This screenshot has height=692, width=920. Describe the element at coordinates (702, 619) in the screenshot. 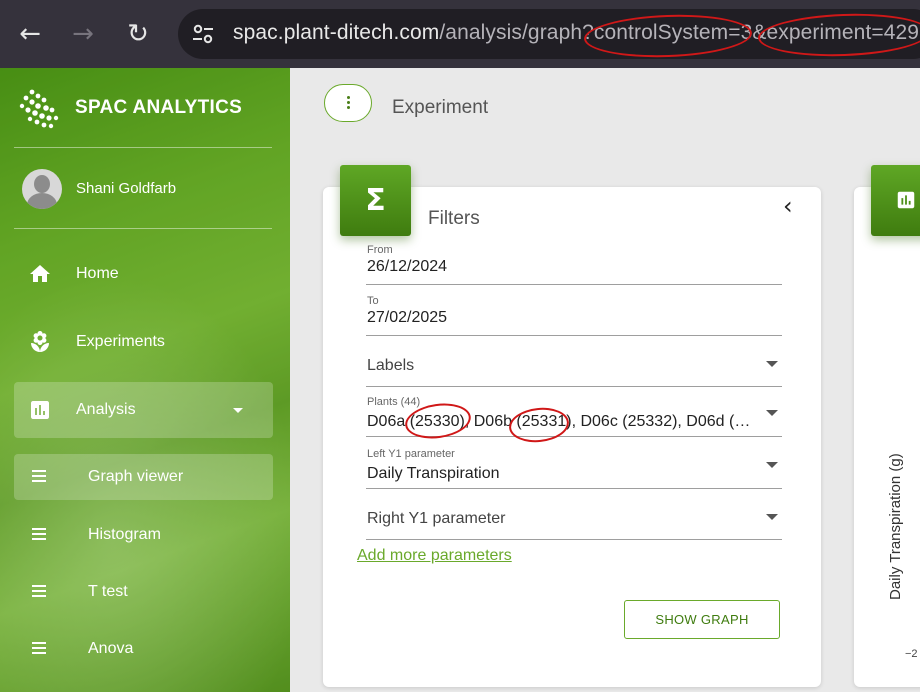

I see `show-graph-button: SHOW GRAPH` at that location.